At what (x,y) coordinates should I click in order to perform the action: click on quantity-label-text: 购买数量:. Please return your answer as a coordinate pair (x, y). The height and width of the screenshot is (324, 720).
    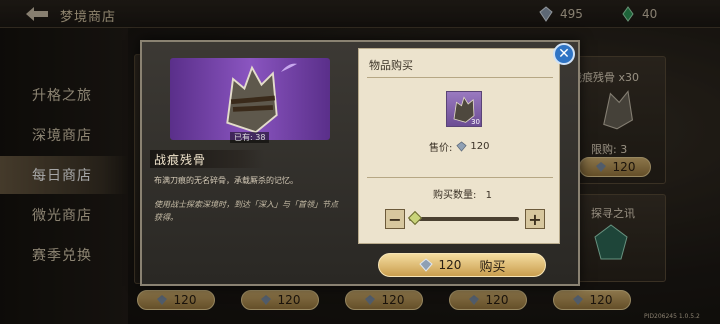
    Looking at the image, I should click on (455, 195).